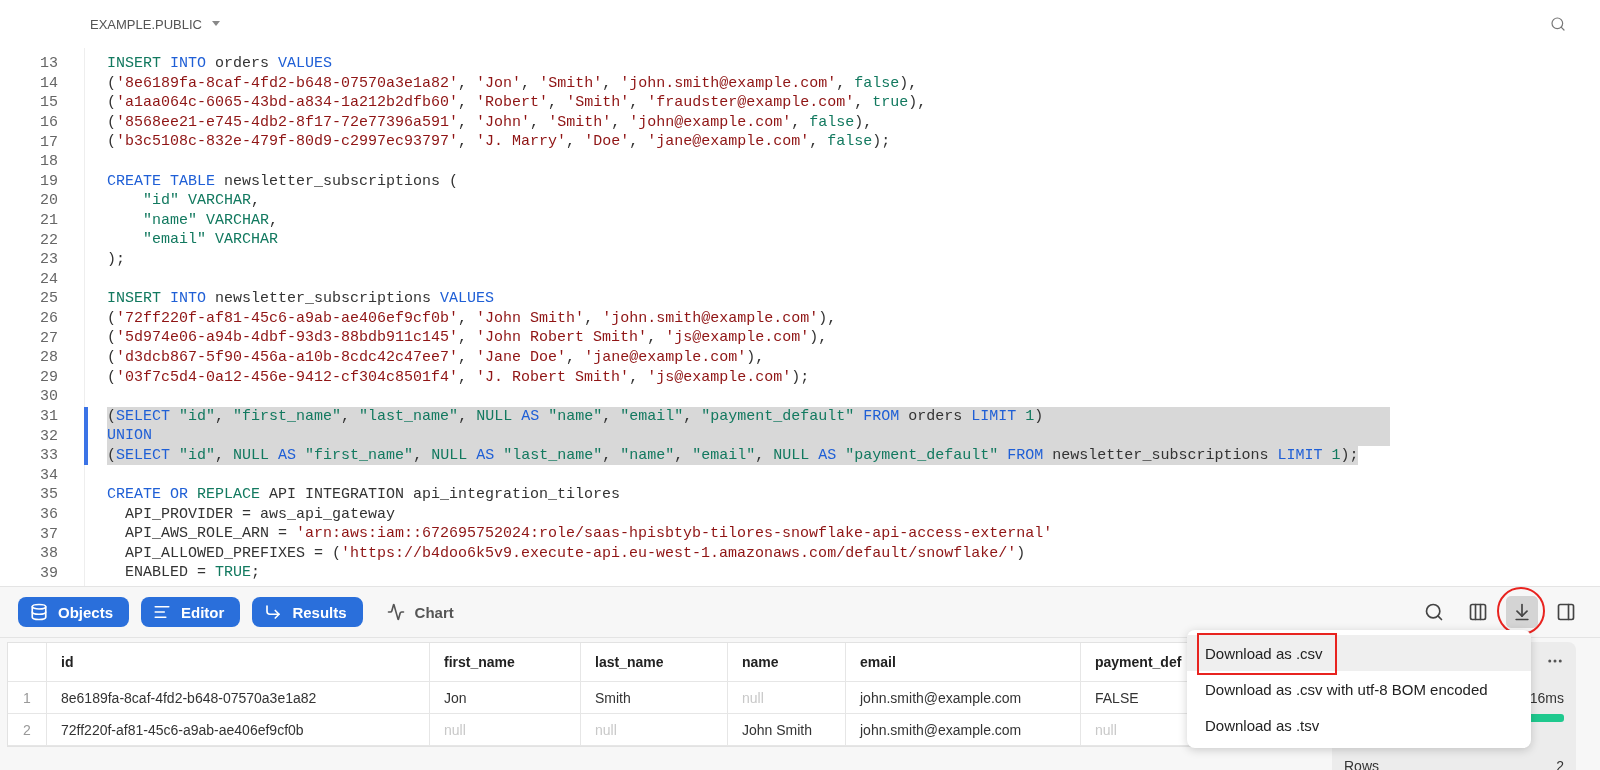 The height and width of the screenshot is (770, 1600). I want to click on line-number: 19, so click(48, 181).